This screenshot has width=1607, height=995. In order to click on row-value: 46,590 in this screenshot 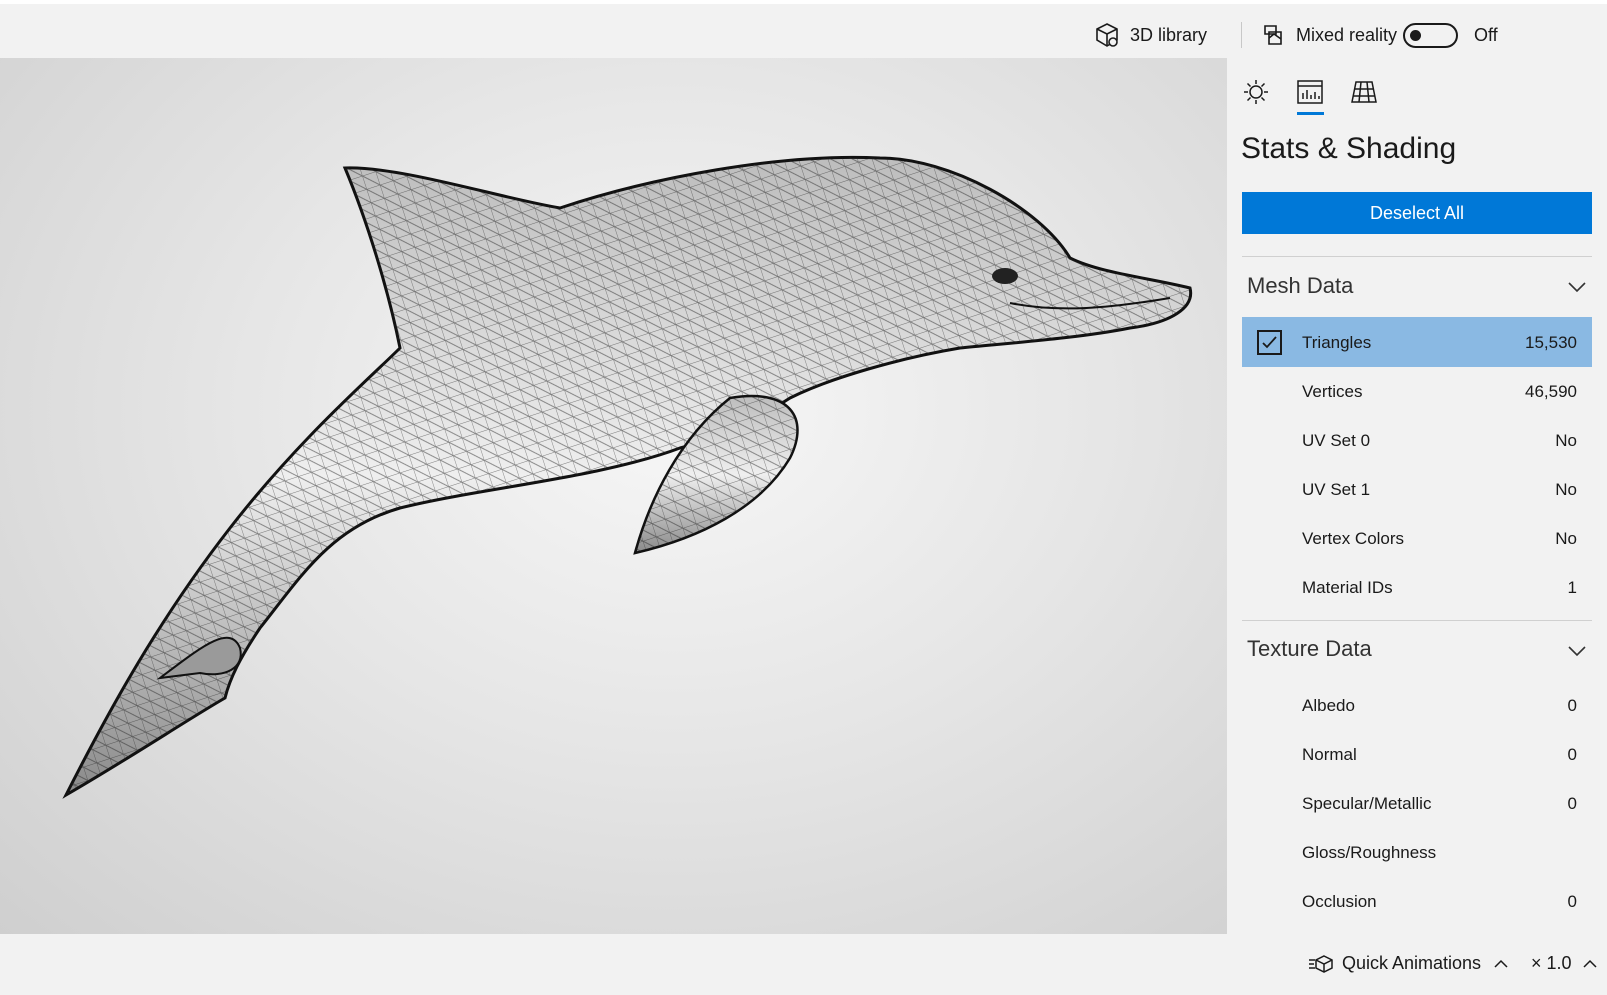, I will do `click(1551, 391)`.